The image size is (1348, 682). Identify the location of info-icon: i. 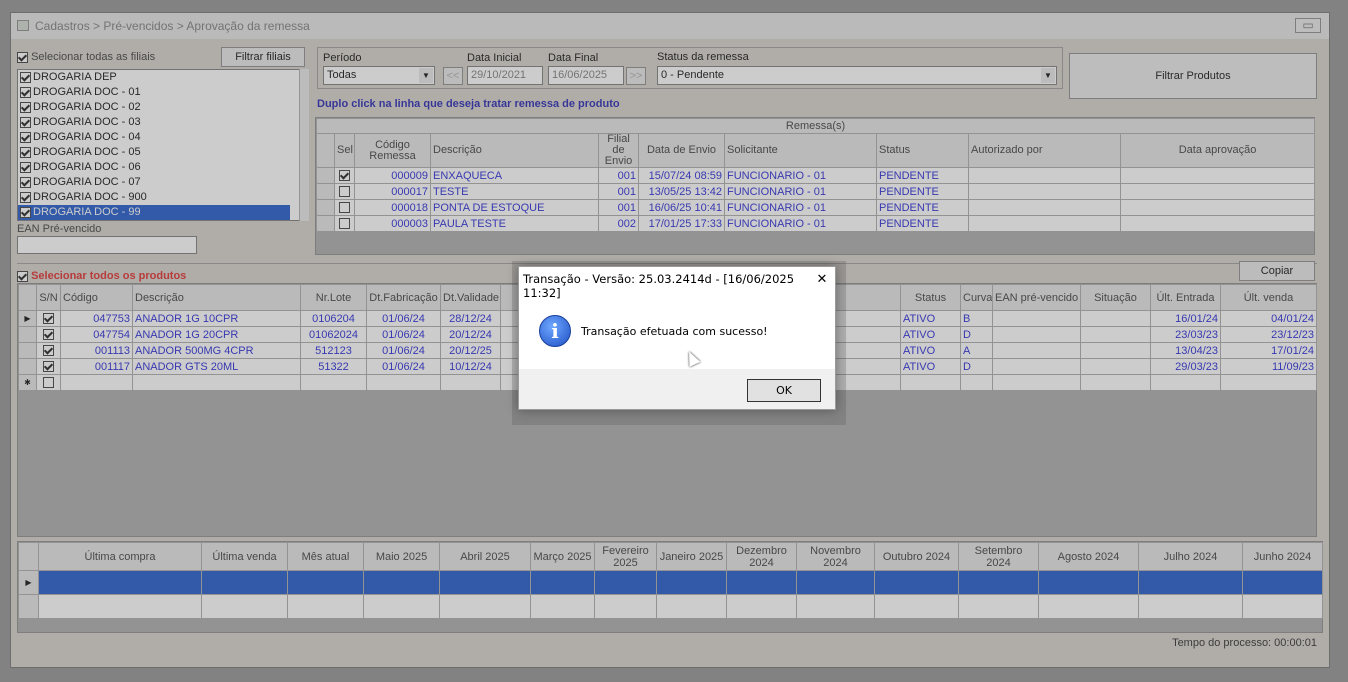
(555, 331).